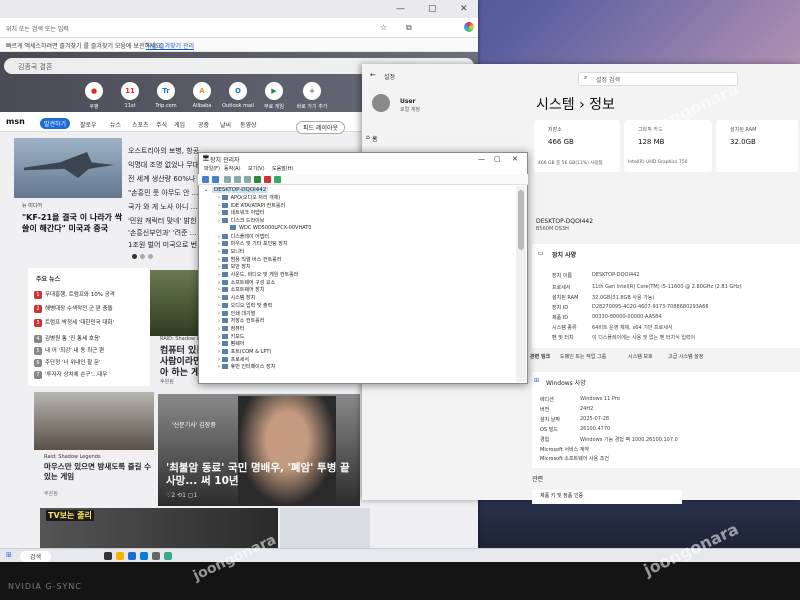 This screenshot has height=600, width=800. What do you see at coordinates (325, 528) in the screenshot?
I see `jet-thumbnail` at bounding box center [325, 528].